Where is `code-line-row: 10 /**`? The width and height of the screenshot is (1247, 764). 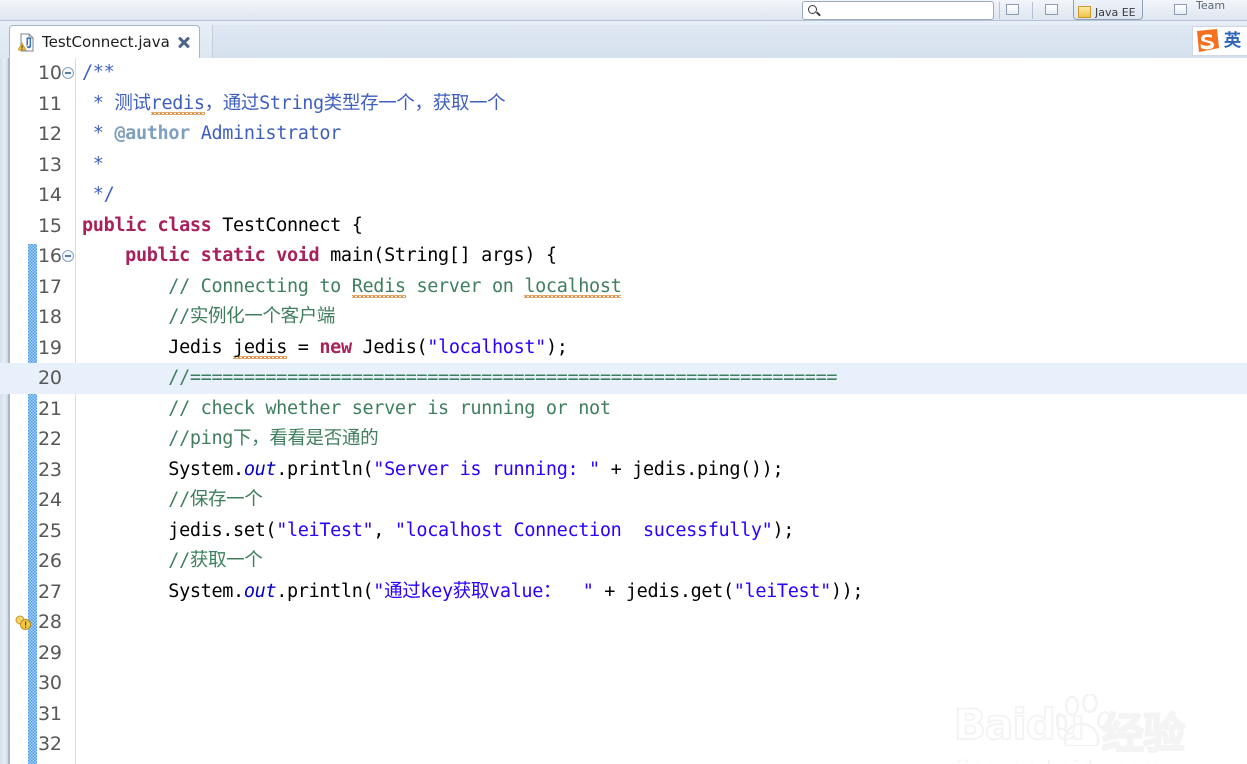 code-line-row: 10 /** is located at coordinates (623, 73).